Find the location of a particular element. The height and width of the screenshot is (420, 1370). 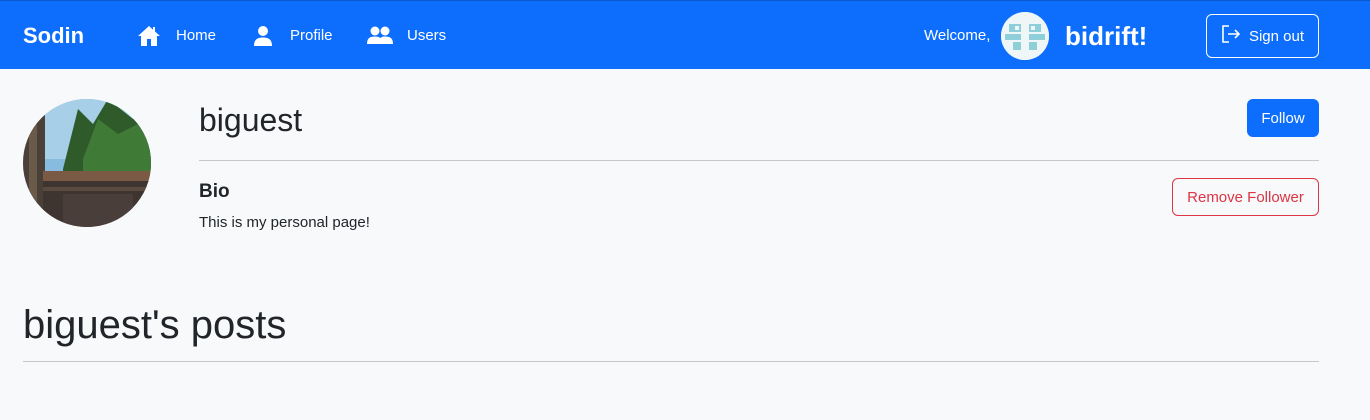

profile-photo is located at coordinates (87, 163).